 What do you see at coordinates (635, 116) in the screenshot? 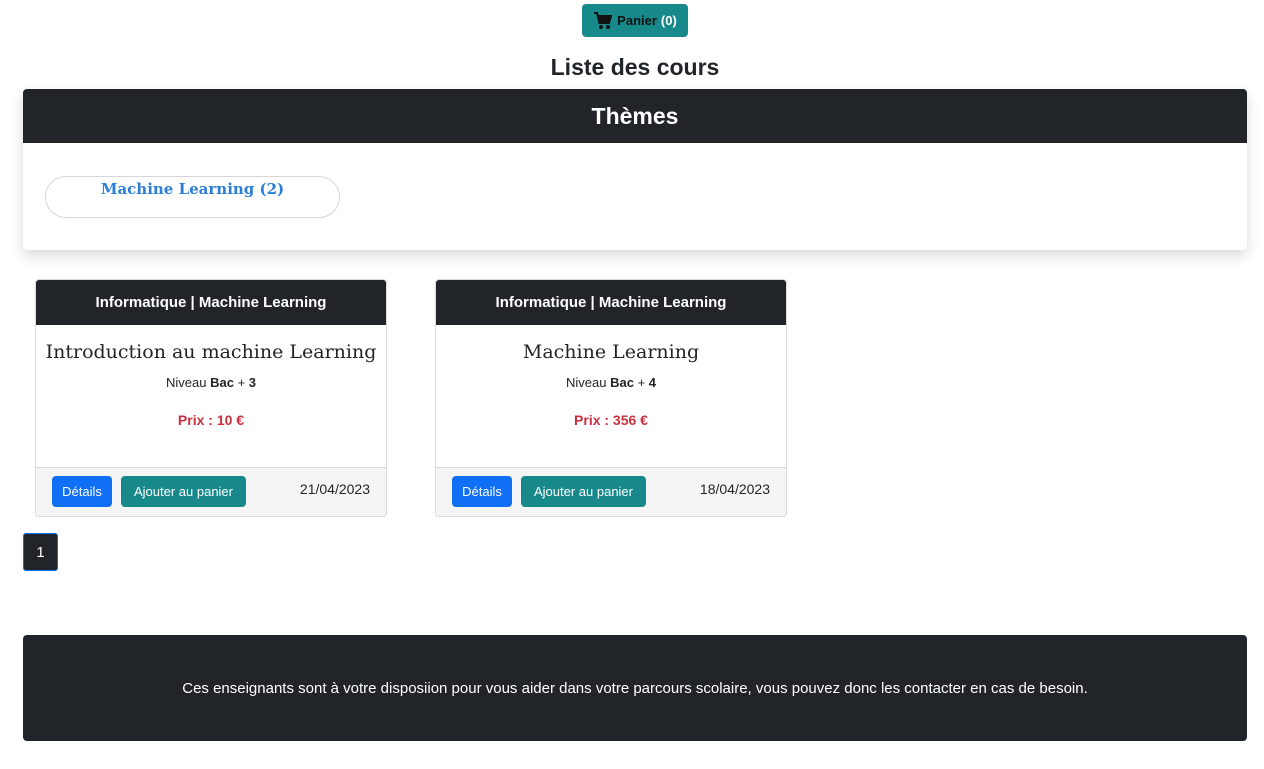
I see `themes-header: Thèmes` at bounding box center [635, 116].